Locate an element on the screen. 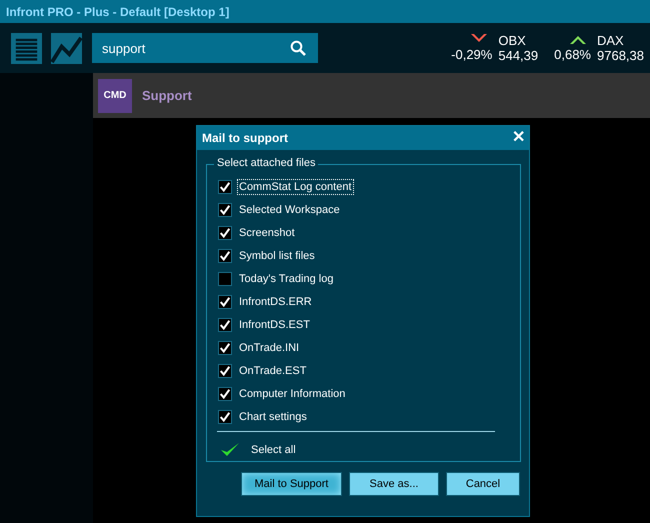 The height and width of the screenshot is (523, 650). checkbox-label: Today's Trading log is located at coordinates (286, 278).